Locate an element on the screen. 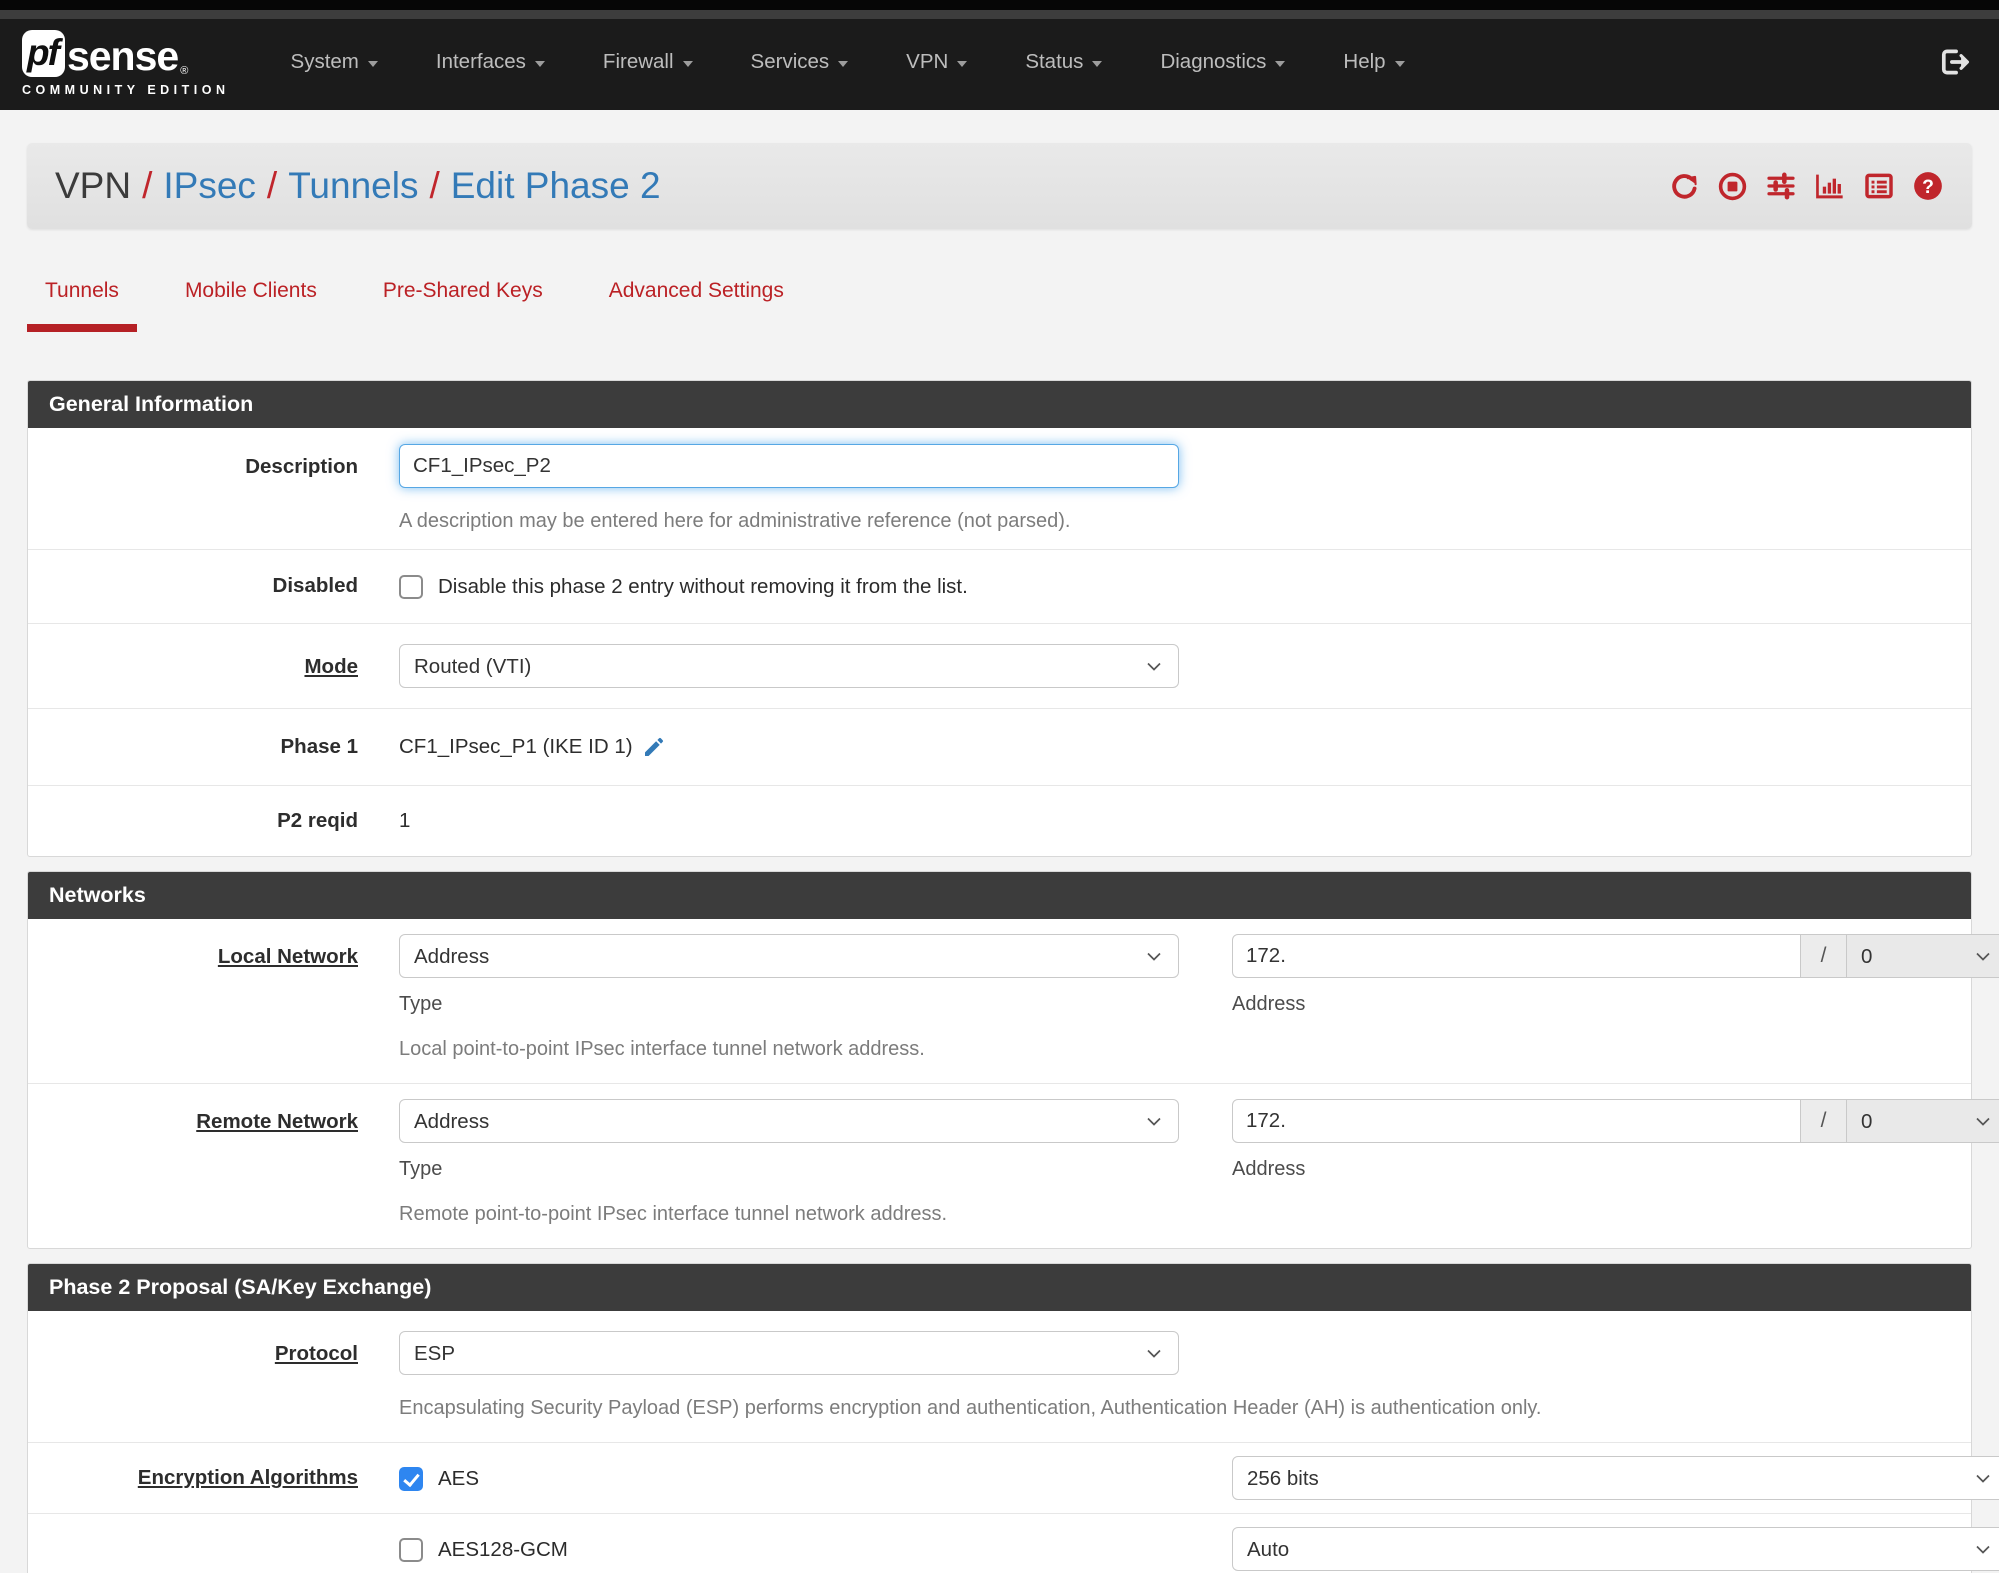 This screenshot has width=1999, height=1573. registered-mark: ® is located at coordinates (184, 70).